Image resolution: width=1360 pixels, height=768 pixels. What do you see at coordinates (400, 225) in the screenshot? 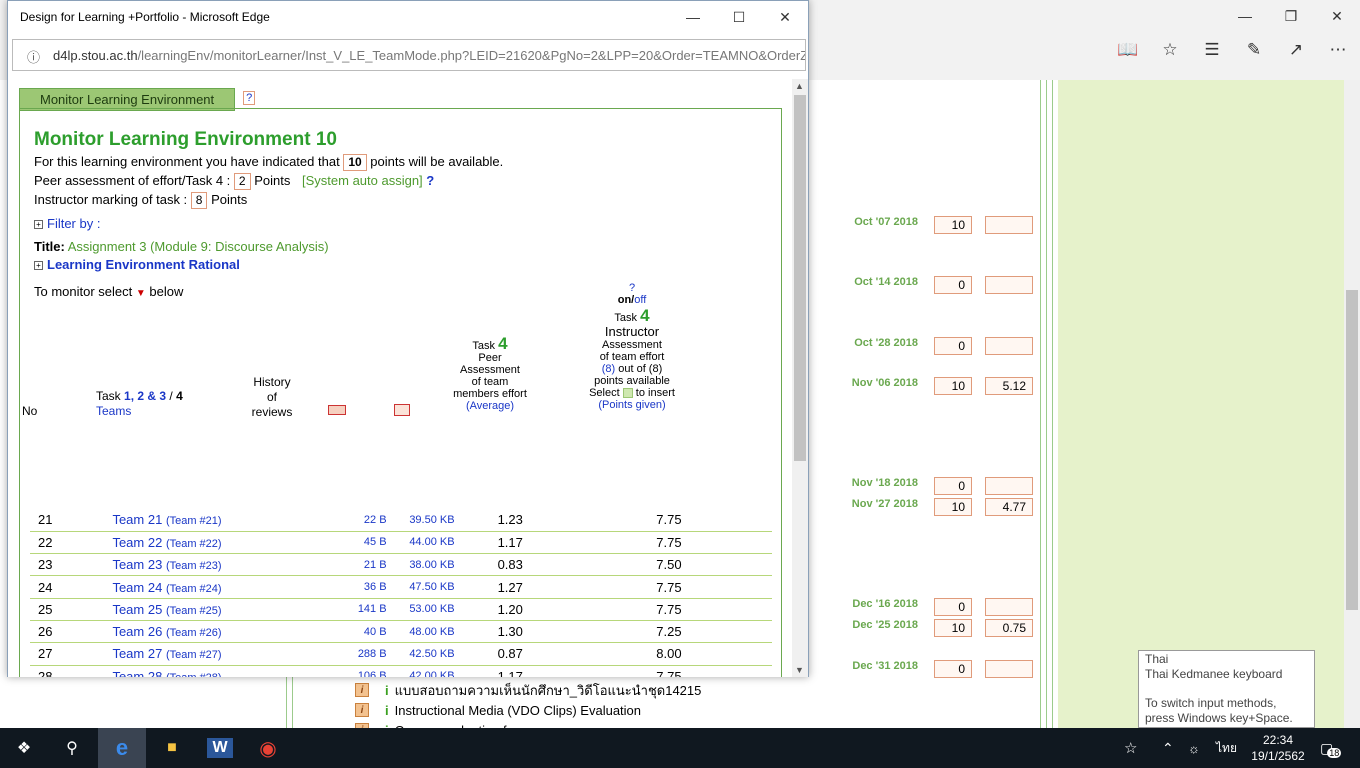
I see `filter-toggle: + Filter by :` at bounding box center [400, 225].